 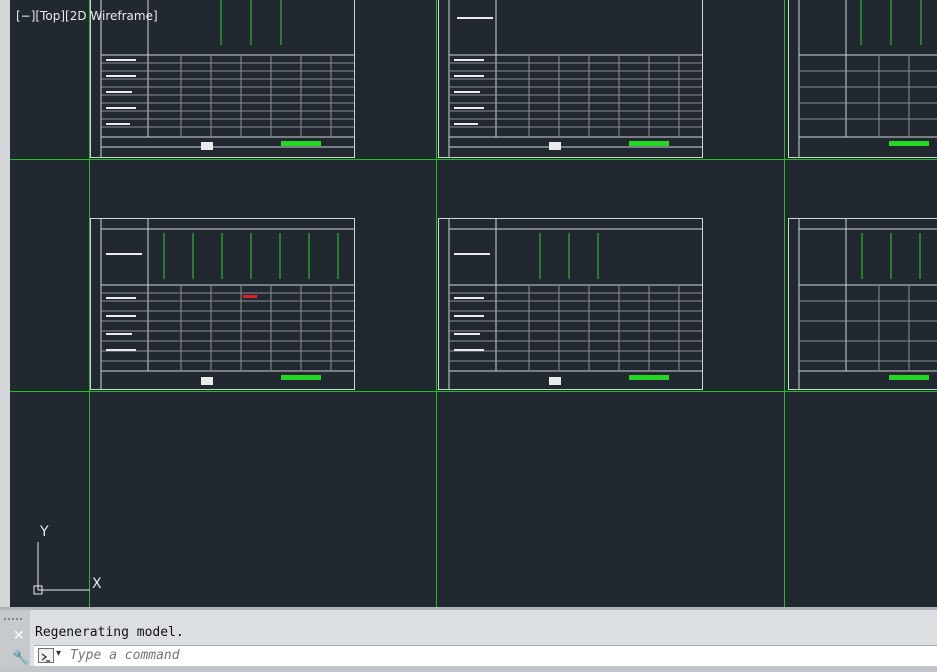 What do you see at coordinates (19, 636) in the screenshot?
I see `close-icon: ✕` at bounding box center [19, 636].